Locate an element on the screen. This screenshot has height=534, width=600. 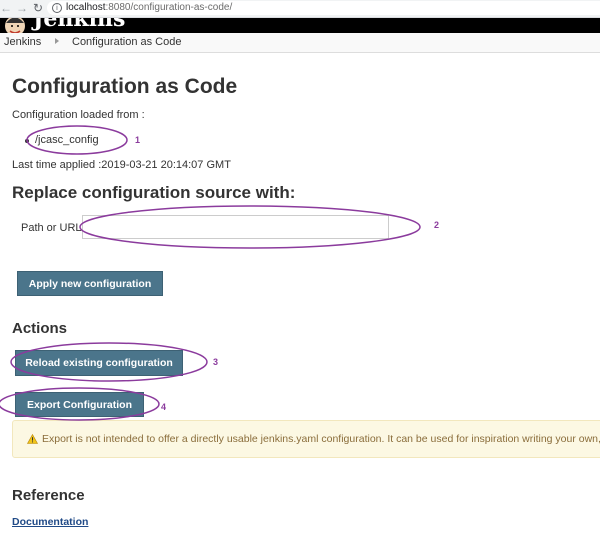
replace-source-heading: Replace configuration source with: is located at coordinates (154, 192).